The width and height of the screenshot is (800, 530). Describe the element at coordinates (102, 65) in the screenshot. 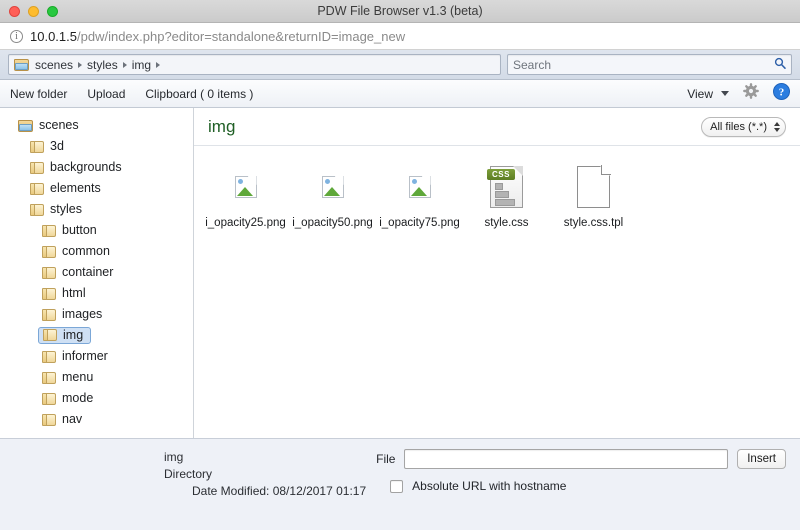

I see `breadcrumb-item-styles: styles` at that location.